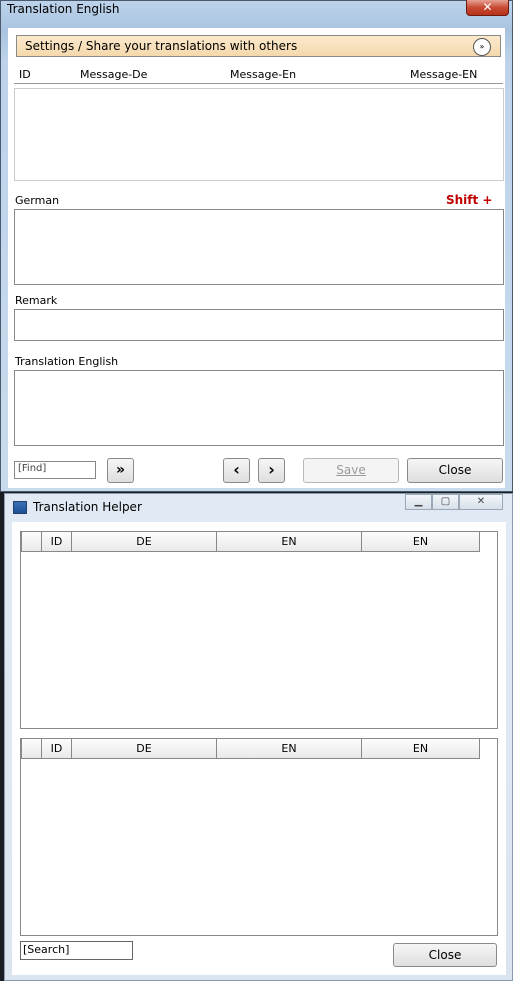 Image resolution: width=513 pixels, height=981 pixels. What do you see at coordinates (259, 247) in the screenshot?
I see `german-textarea` at bounding box center [259, 247].